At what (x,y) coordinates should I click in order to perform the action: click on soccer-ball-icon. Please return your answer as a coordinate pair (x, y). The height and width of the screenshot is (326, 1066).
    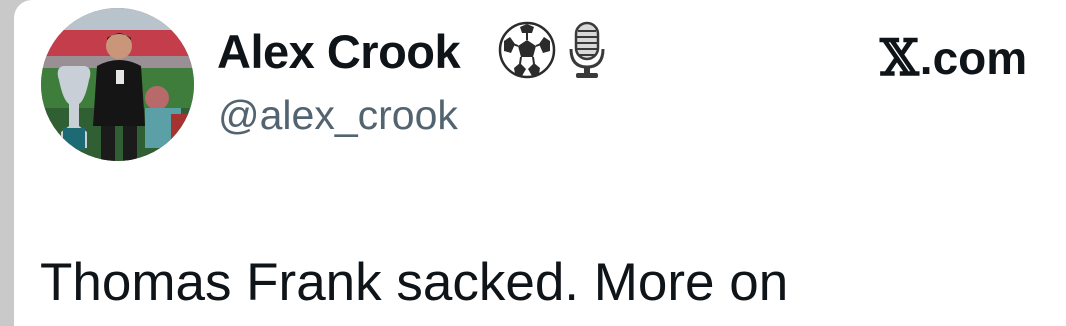
    Looking at the image, I should click on (527, 52).